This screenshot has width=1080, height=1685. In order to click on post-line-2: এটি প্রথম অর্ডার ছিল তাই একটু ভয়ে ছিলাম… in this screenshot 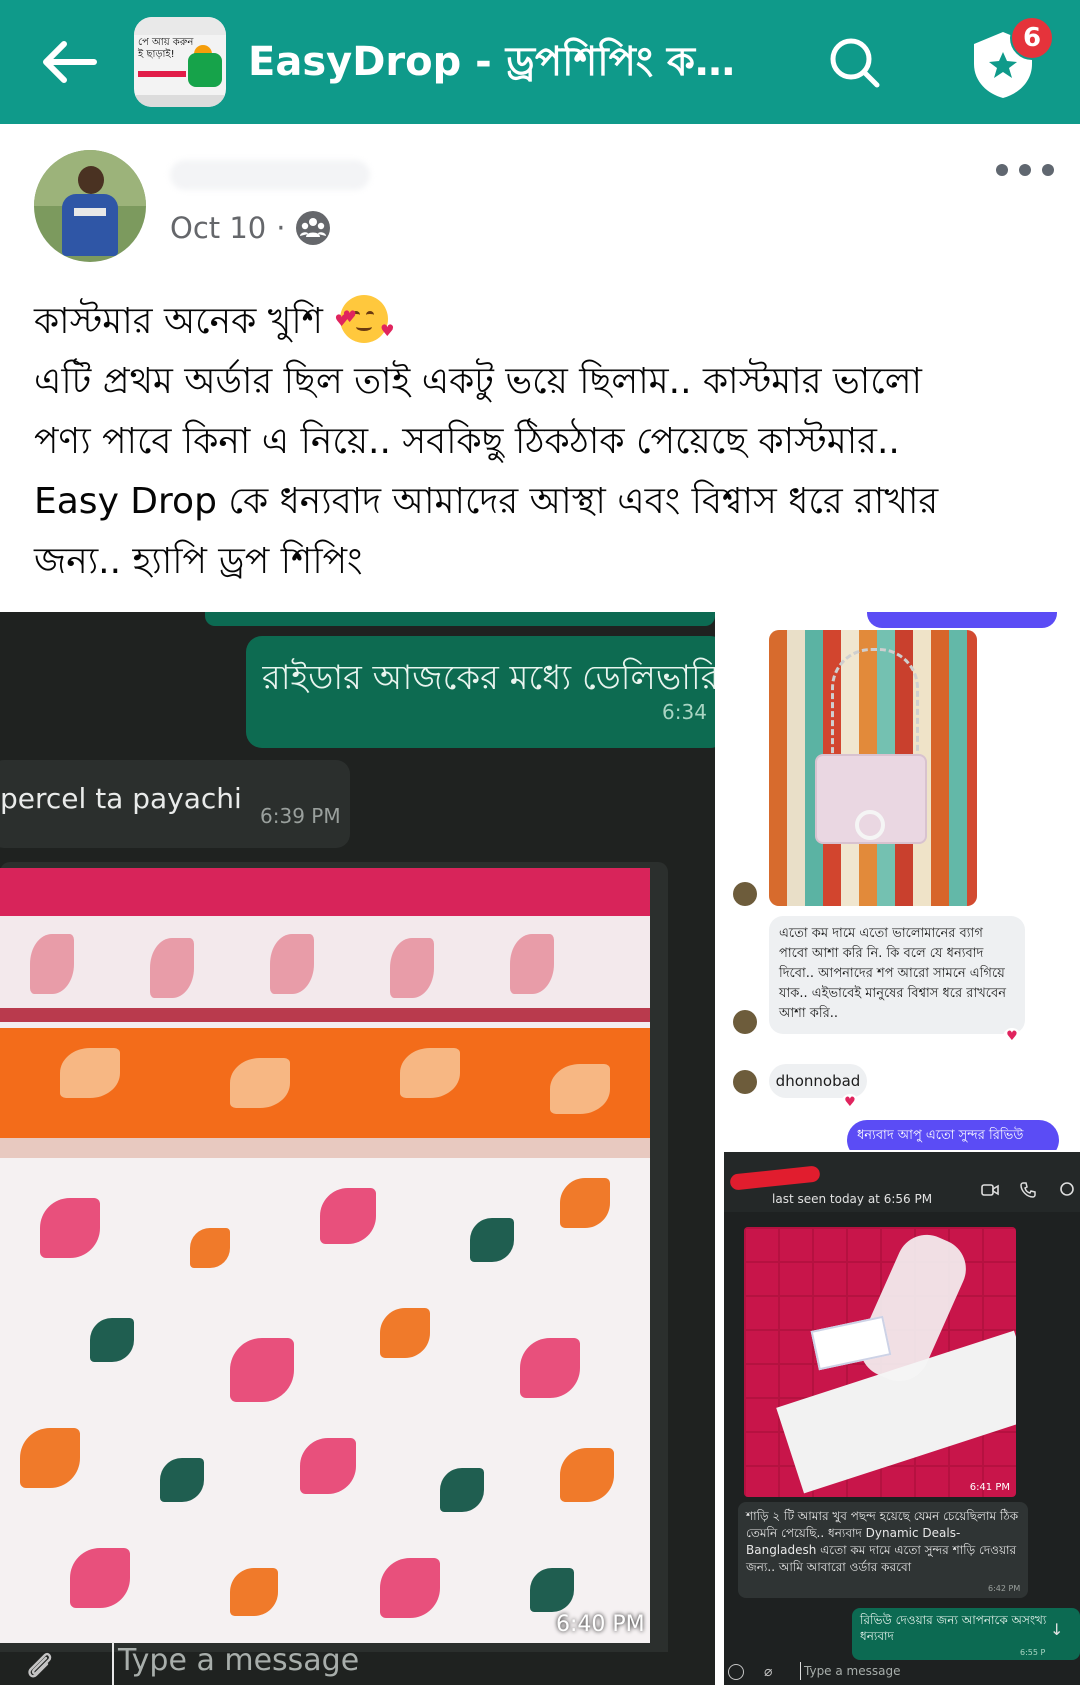, I will do `click(478, 381)`.